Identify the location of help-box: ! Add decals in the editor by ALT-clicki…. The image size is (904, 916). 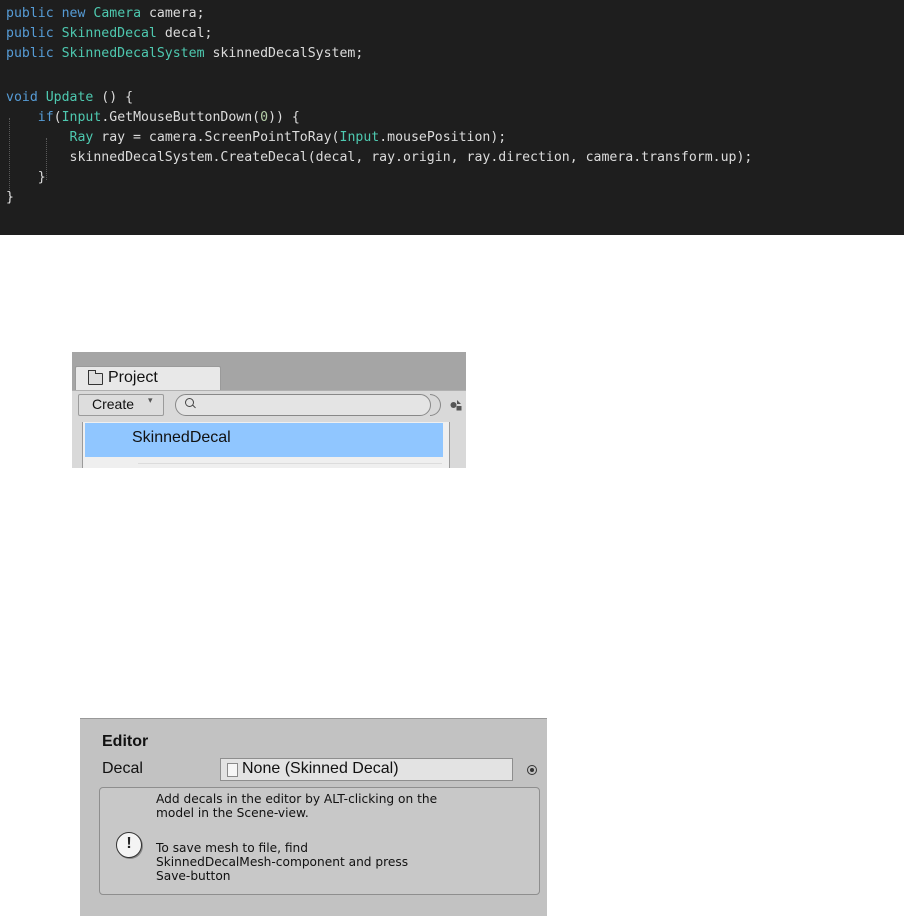
(319, 841).